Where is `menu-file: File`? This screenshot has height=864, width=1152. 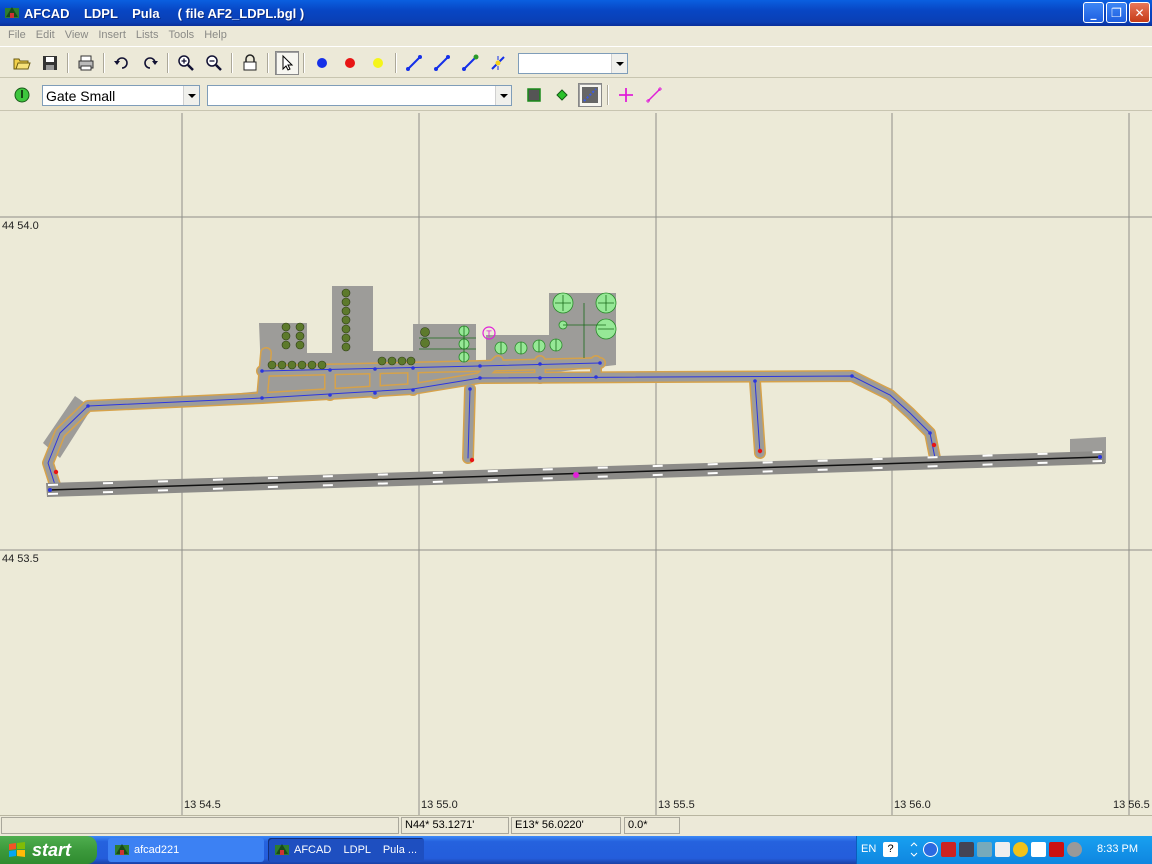
menu-file: File is located at coordinates (17, 35).